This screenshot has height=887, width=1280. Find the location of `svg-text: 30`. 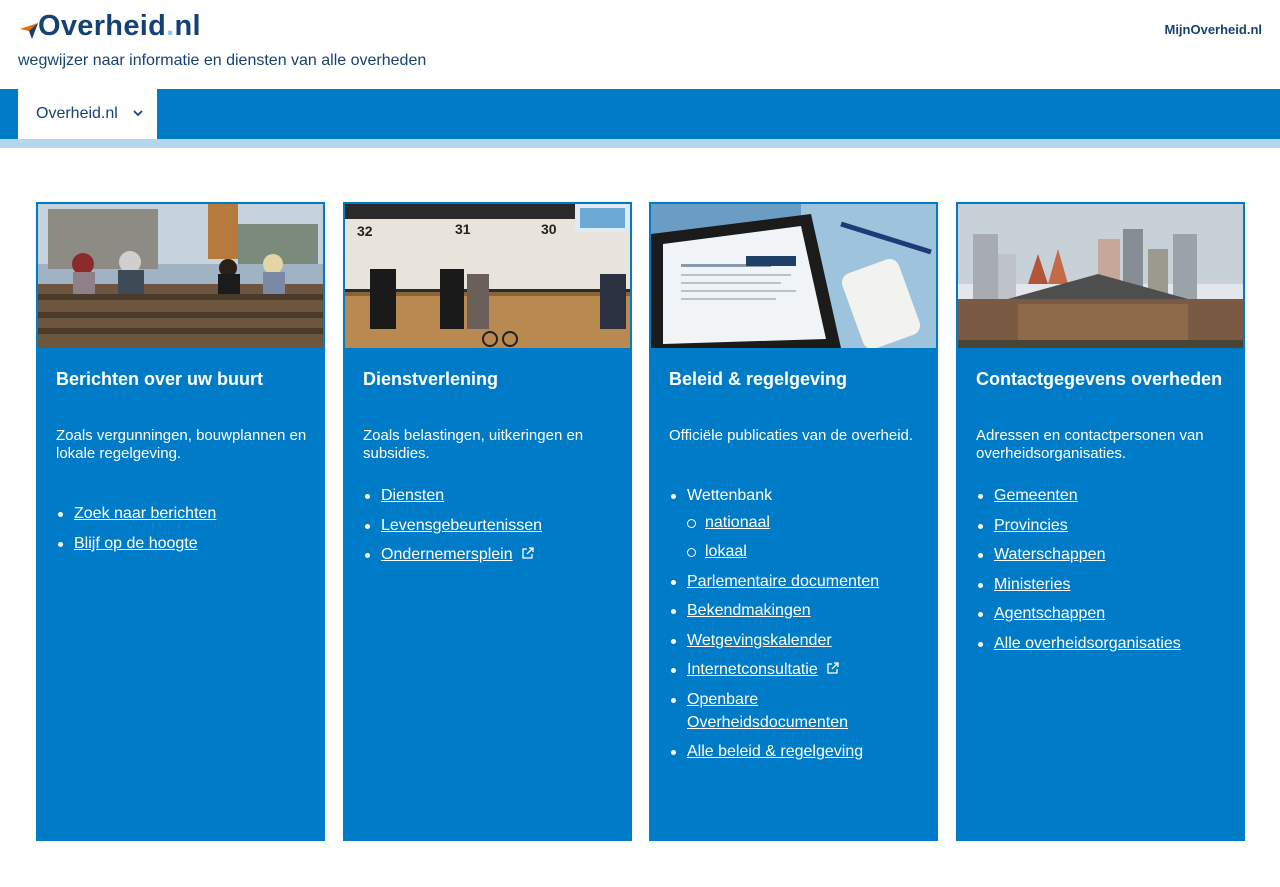

svg-text: 30 is located at coordinates (549, 229).